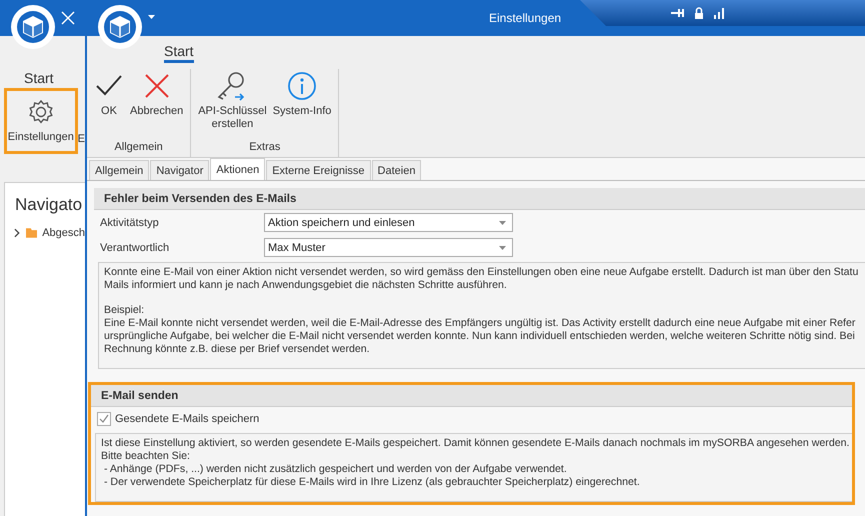  I want to click on dropdown-field: Max Muster, so click(388, 247).